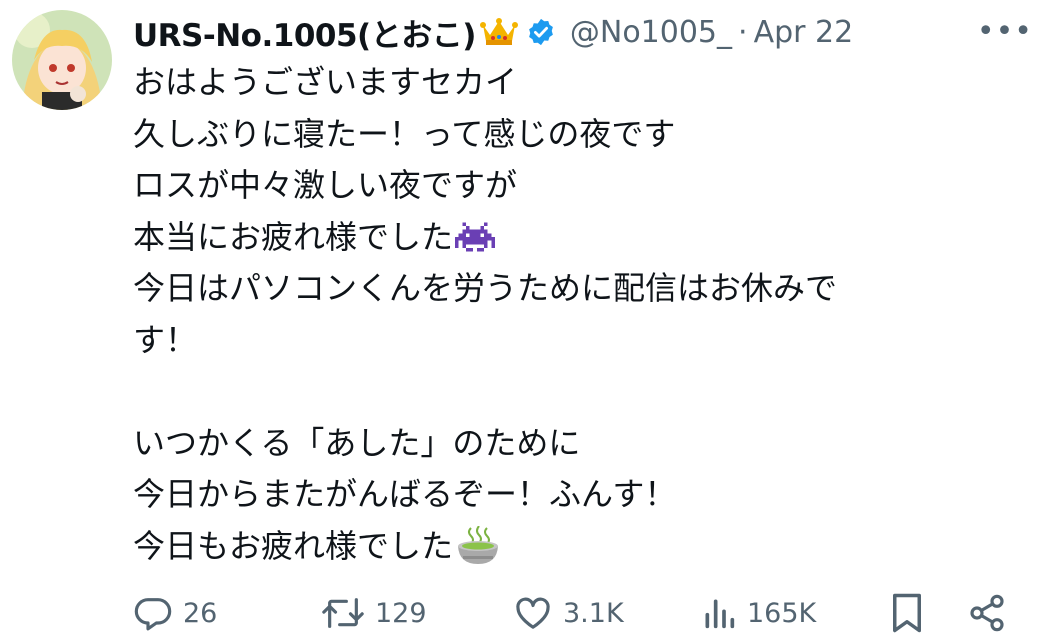 The width and height of the screenshot is (1049, 638). What do you see at coordinates (374, 613) in the screenshot?
I see `repost-button: 129` at bounding box center [374, 613].